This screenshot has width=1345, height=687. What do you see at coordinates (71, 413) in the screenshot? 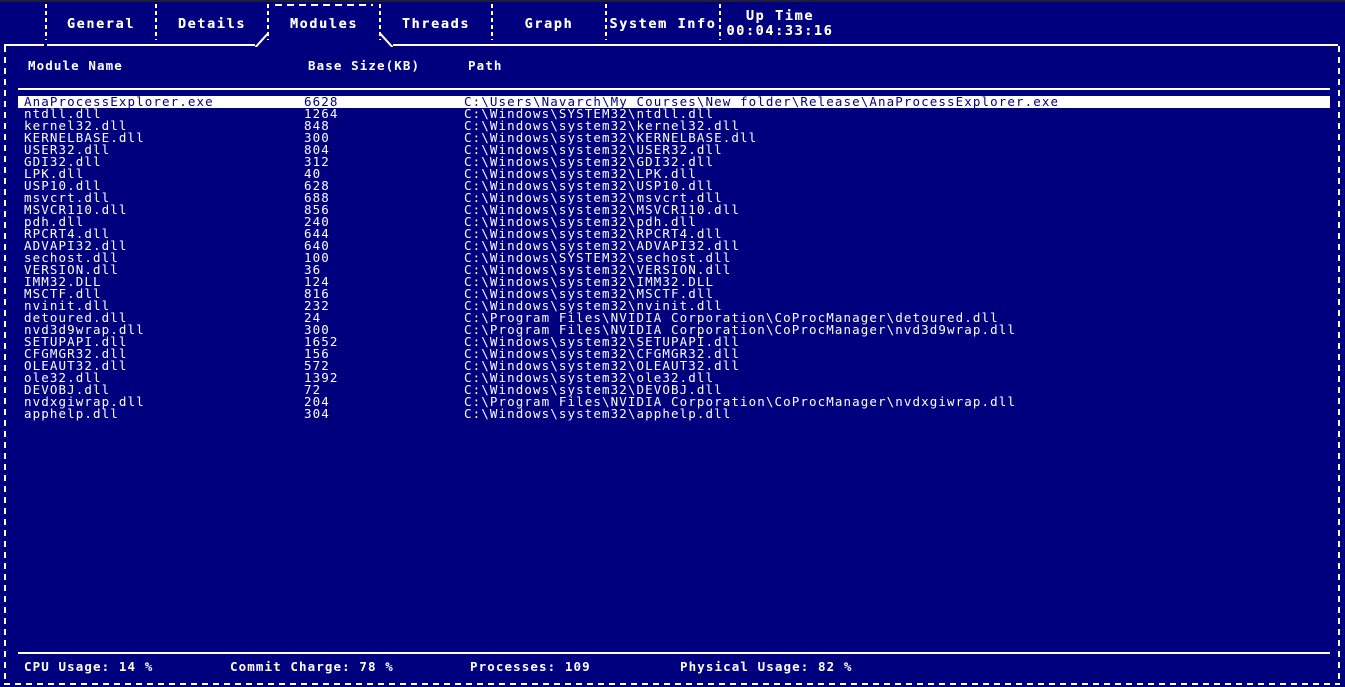
I see `cell-module-name: apphelp.dll` at bounding box center [71, 413].